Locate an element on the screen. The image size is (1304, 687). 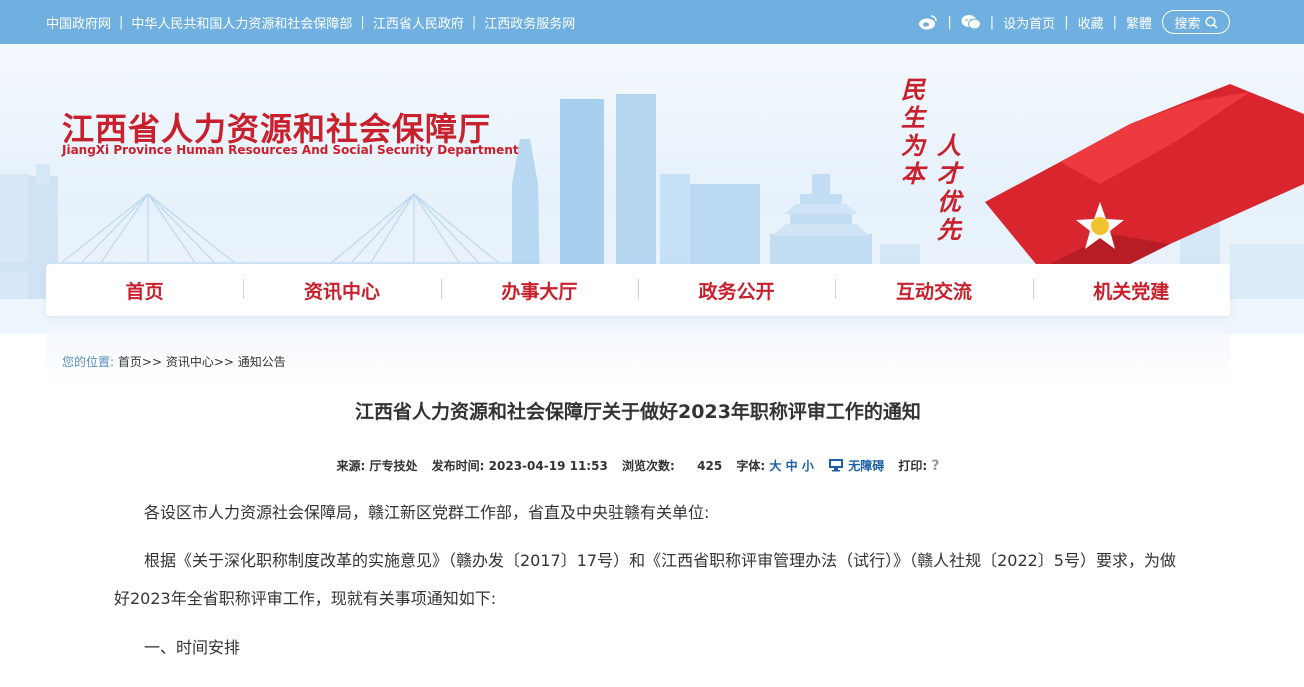
font-size-small-button: 小 is located at coordinates (808, 466).